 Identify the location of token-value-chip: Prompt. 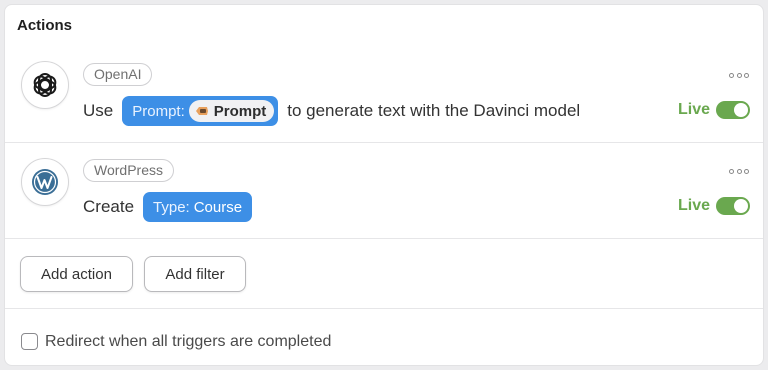
(231, 111).